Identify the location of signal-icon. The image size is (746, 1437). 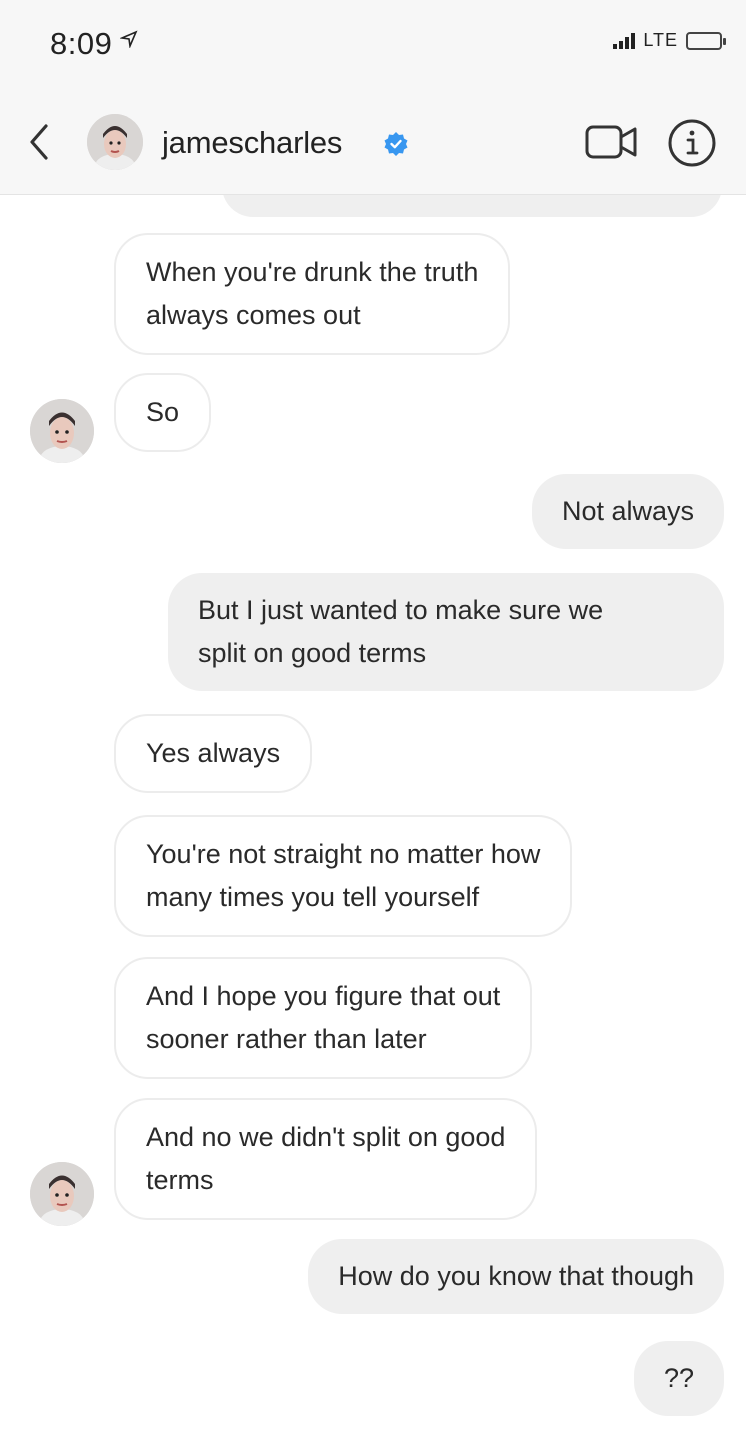
(624, 40).